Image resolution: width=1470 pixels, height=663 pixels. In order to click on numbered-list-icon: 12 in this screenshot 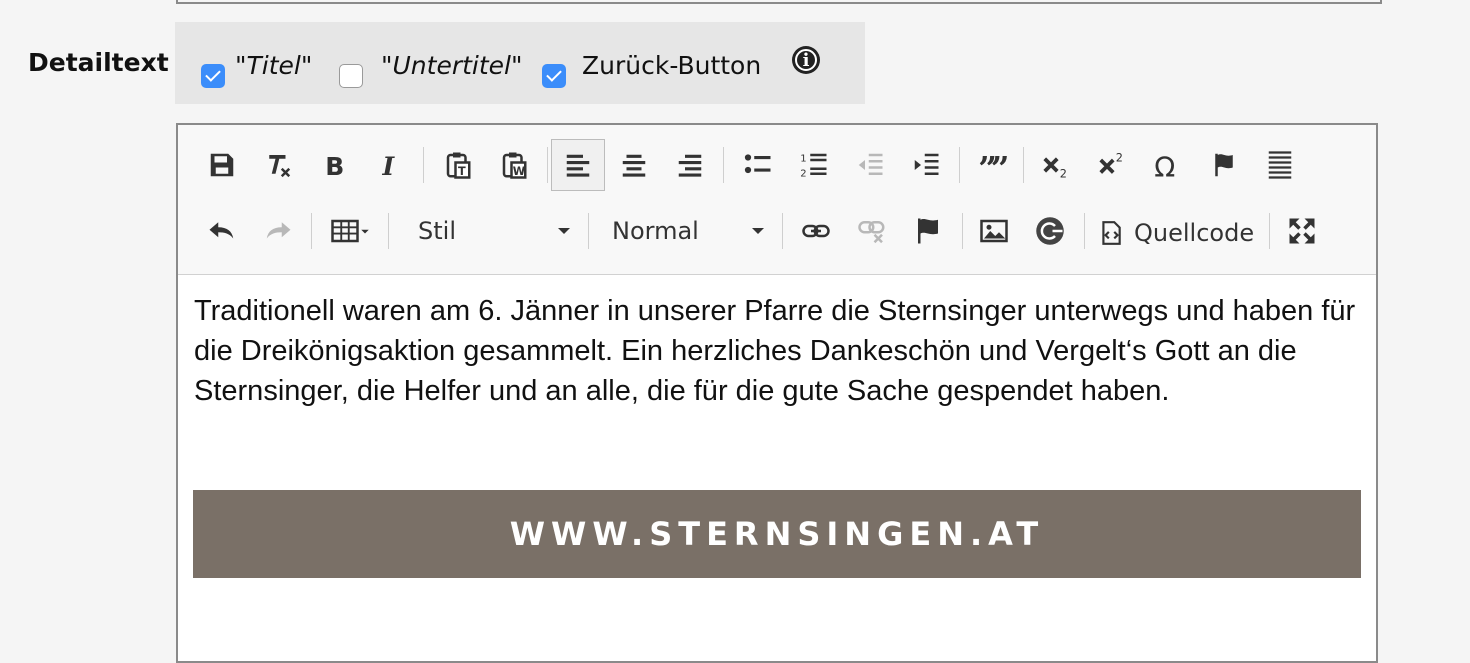, I will do `click(814, 165)`.